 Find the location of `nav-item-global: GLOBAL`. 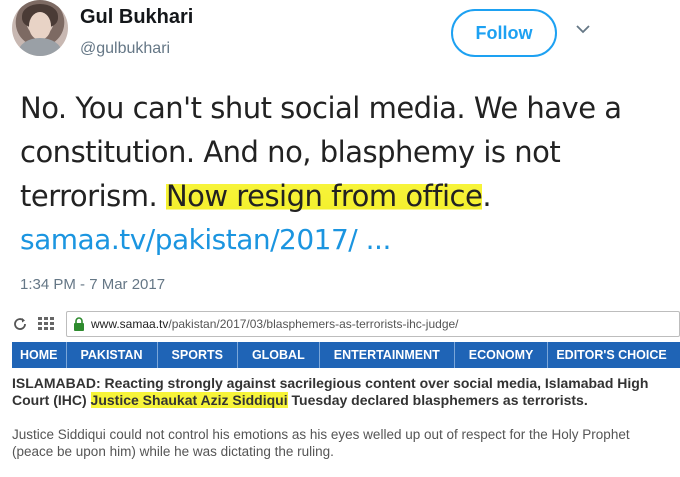

nav-item-global: GLOBAL is located at coordinates (279, 355).